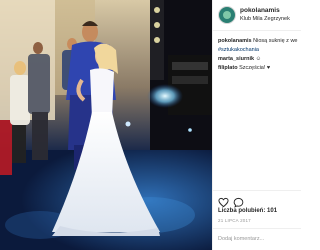 This screenshot has height=250, width=320. Describe the element at coordinates (242, 211) in the screenshot. I see `likes-label: Liczba polubień:` at that location.